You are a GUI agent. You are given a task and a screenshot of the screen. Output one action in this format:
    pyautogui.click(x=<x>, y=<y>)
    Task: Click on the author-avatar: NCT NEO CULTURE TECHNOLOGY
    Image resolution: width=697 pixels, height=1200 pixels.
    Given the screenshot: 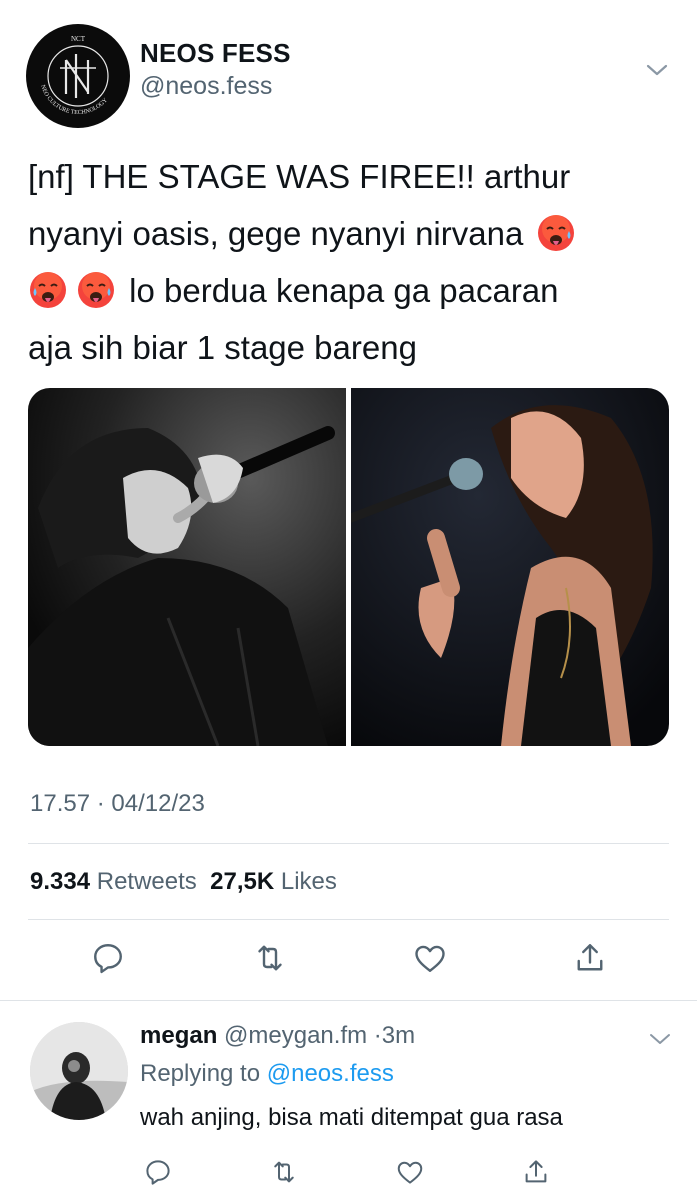 What is the action you would take?
    pyautogui.click(x=78, y=76)
    